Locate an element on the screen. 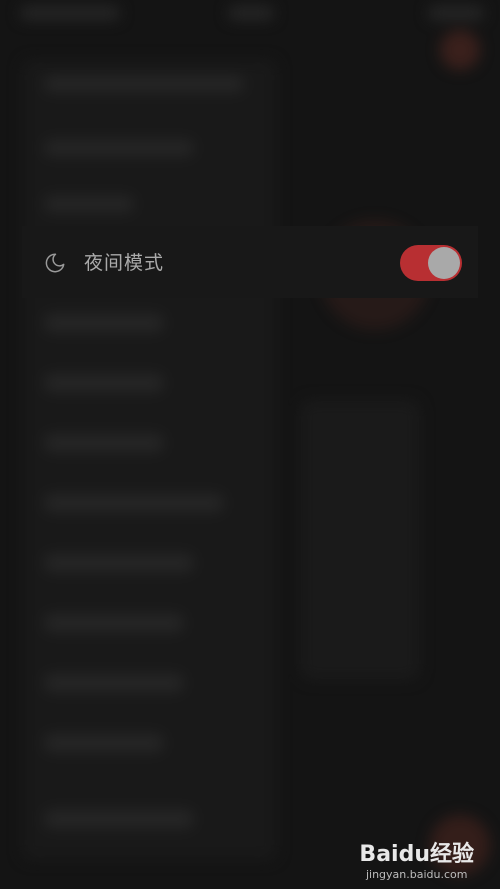  watermark-url: jingyan.baidu.com is located at coordinates (416, 874).